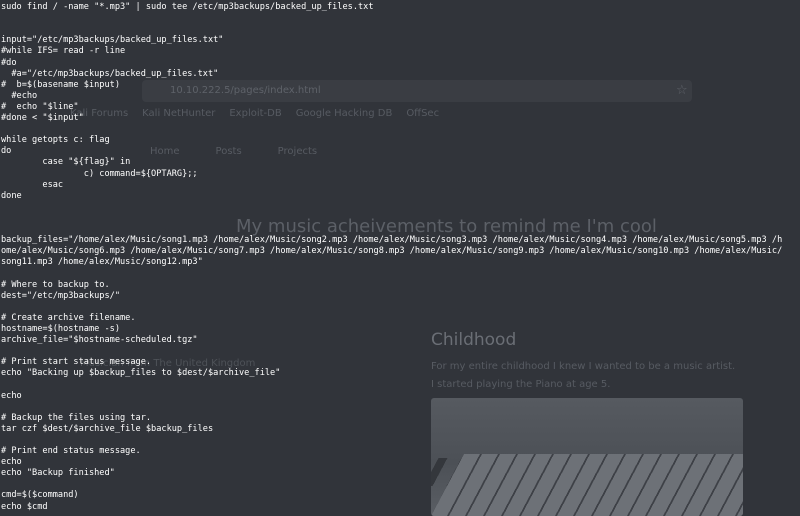 This screenshot has width=800, height=516. I want to click on terminal-line: do, so click(6, 151).